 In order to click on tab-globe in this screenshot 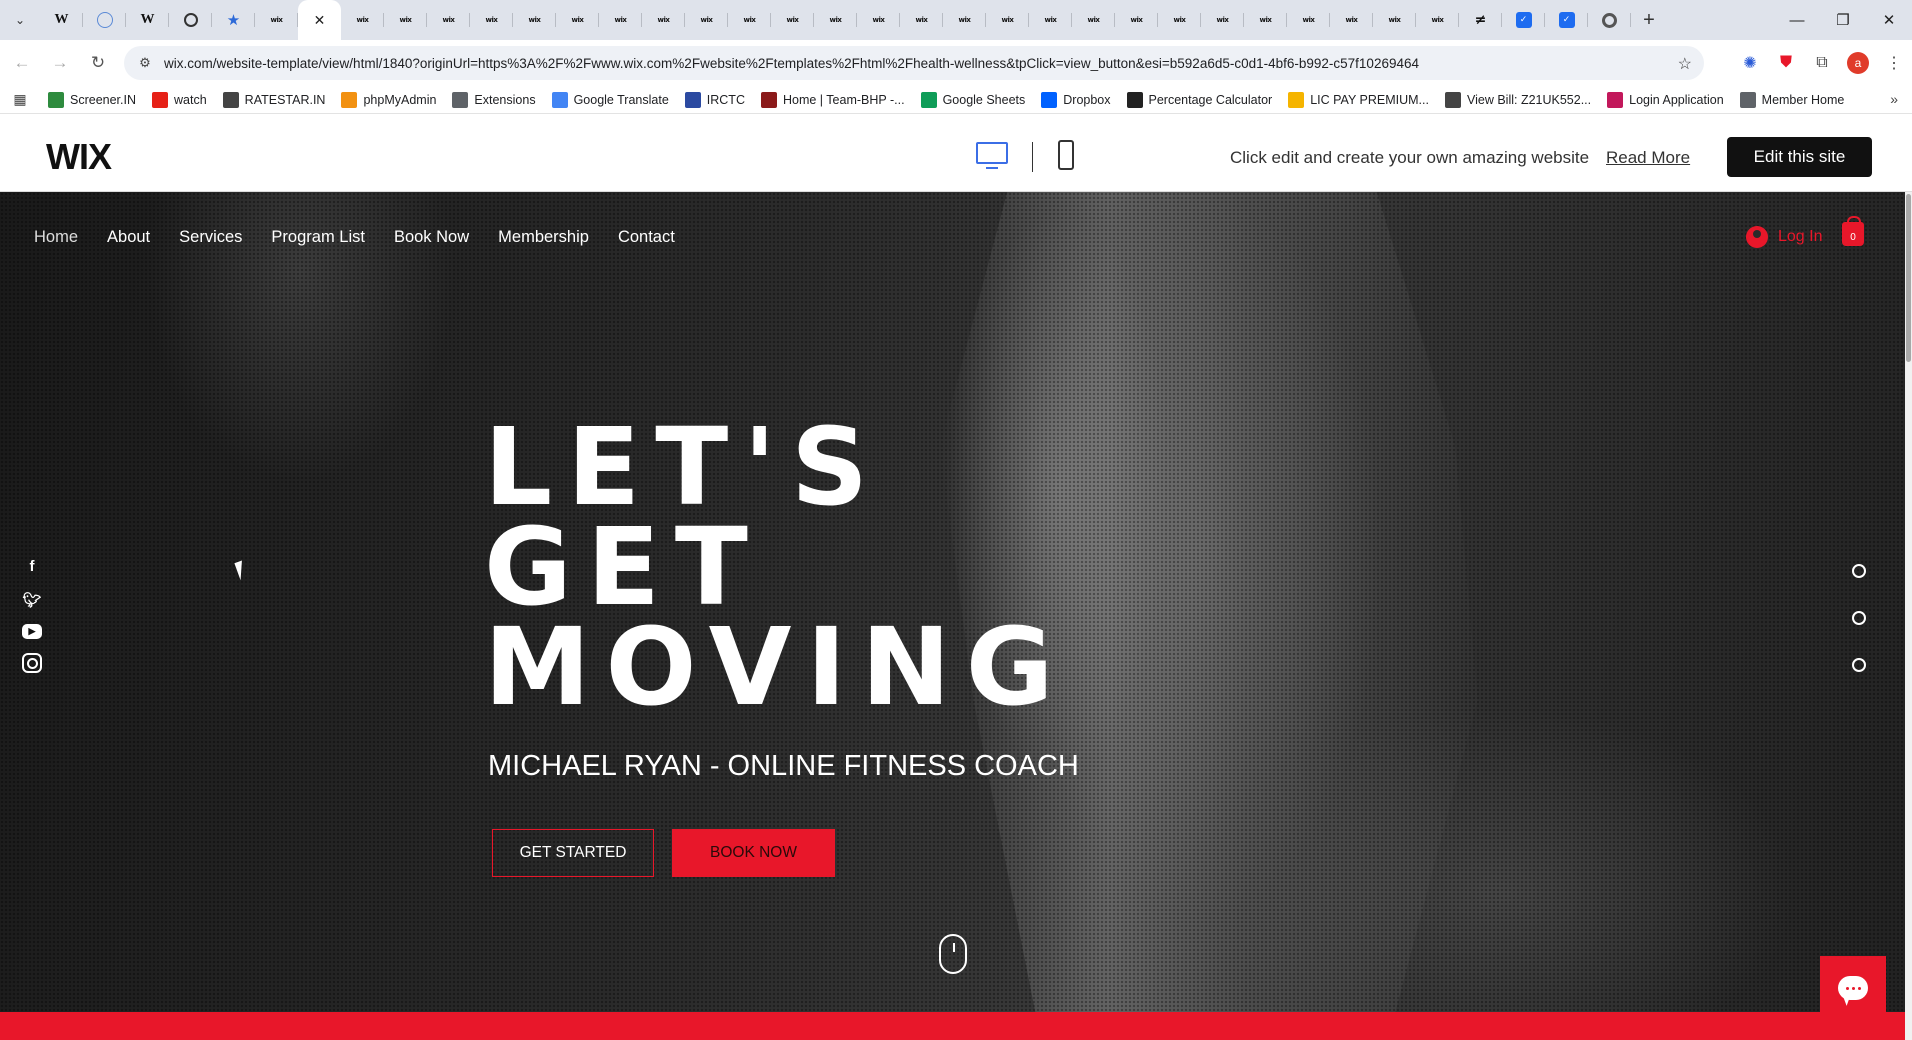, I will do `click(104, 20)`.